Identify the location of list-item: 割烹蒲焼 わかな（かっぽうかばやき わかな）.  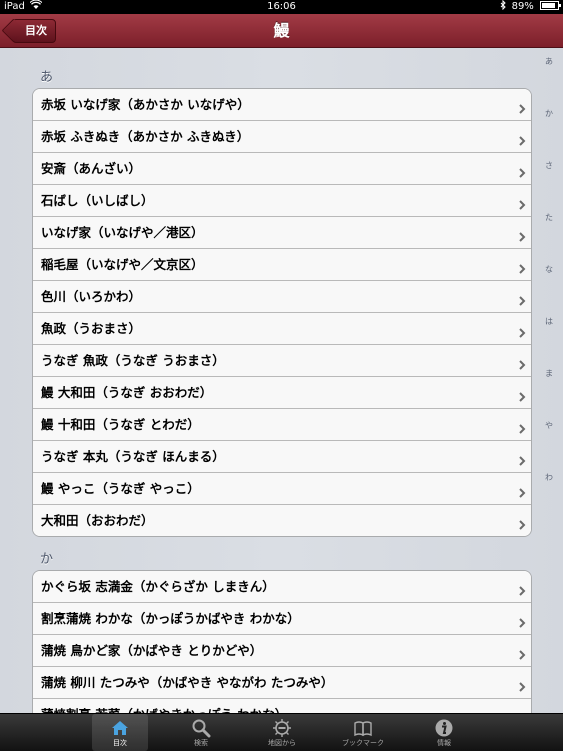
(282, 619).